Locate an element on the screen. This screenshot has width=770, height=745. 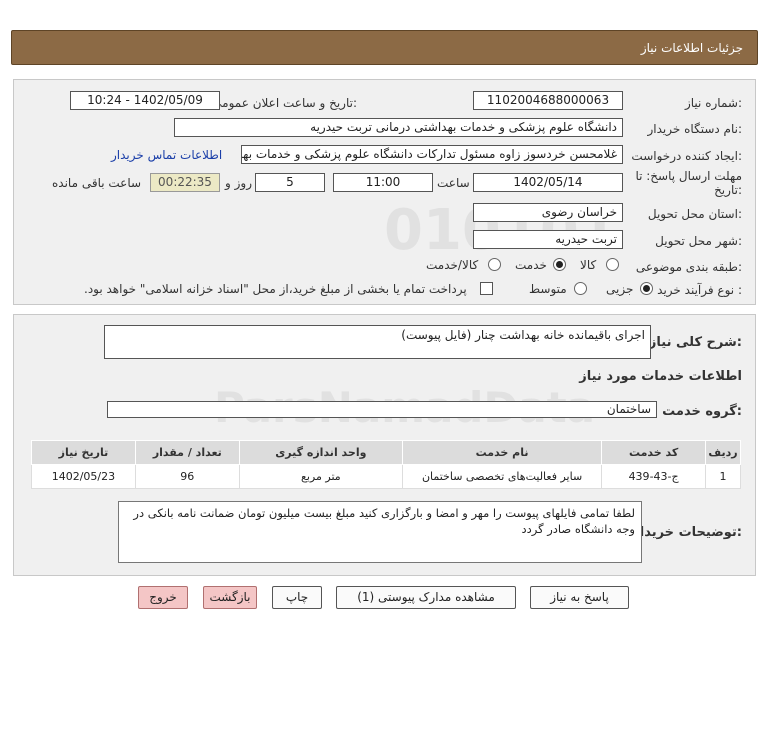
col-header-service-name: نام خدمت is located at coordinates (502, 452).